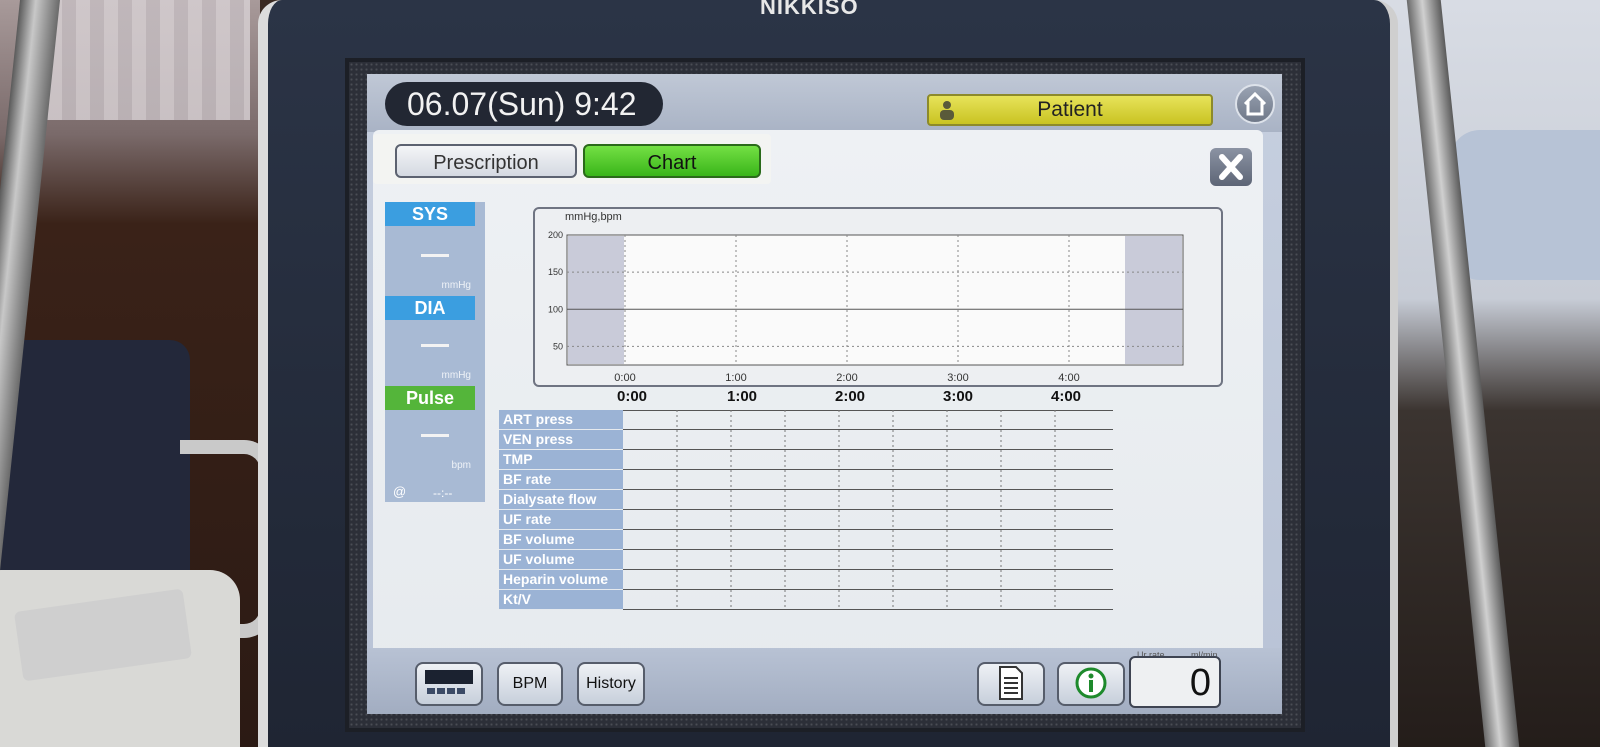 This screenshot has width=1600, height=747. Describe the element at coordinates (443, 493) in the screenshot. I see `measure-time: --:--` at that location.